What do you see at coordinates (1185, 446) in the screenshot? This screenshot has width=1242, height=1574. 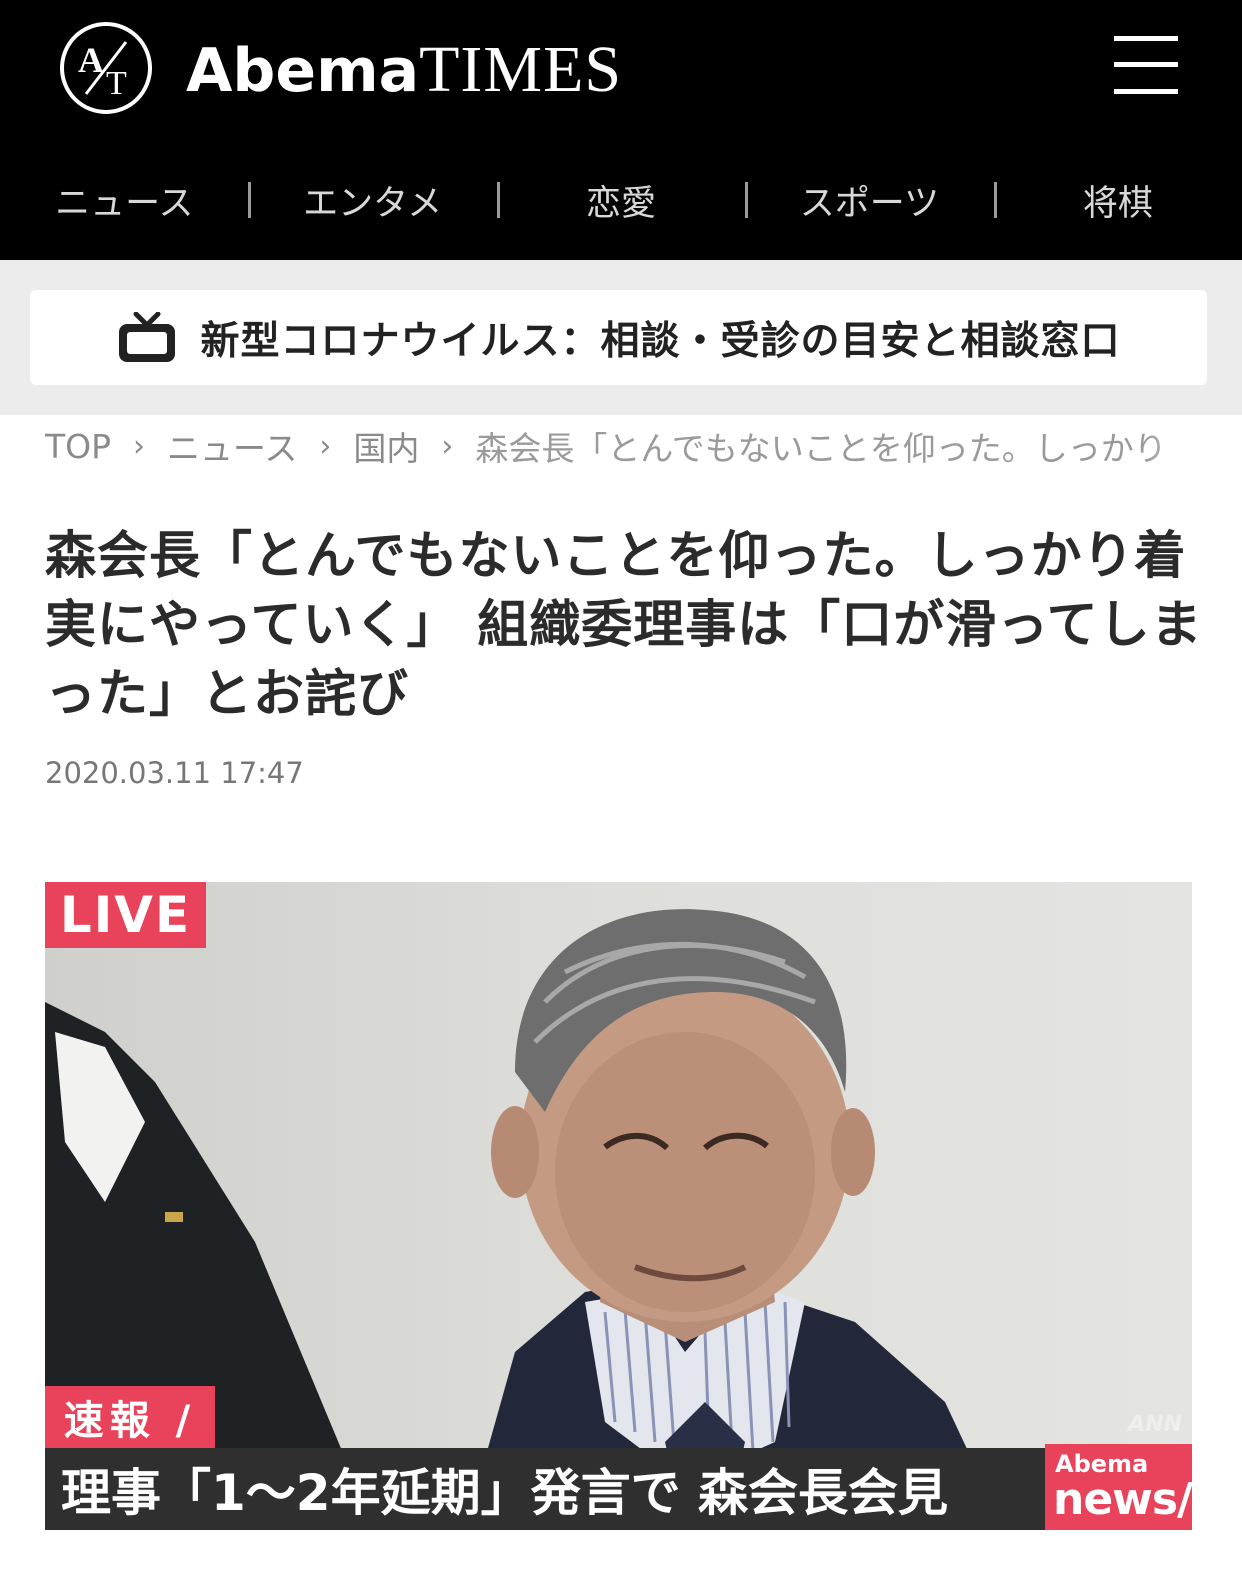 I see `breadcrumb-fade` at bounding box center [1185, 446].